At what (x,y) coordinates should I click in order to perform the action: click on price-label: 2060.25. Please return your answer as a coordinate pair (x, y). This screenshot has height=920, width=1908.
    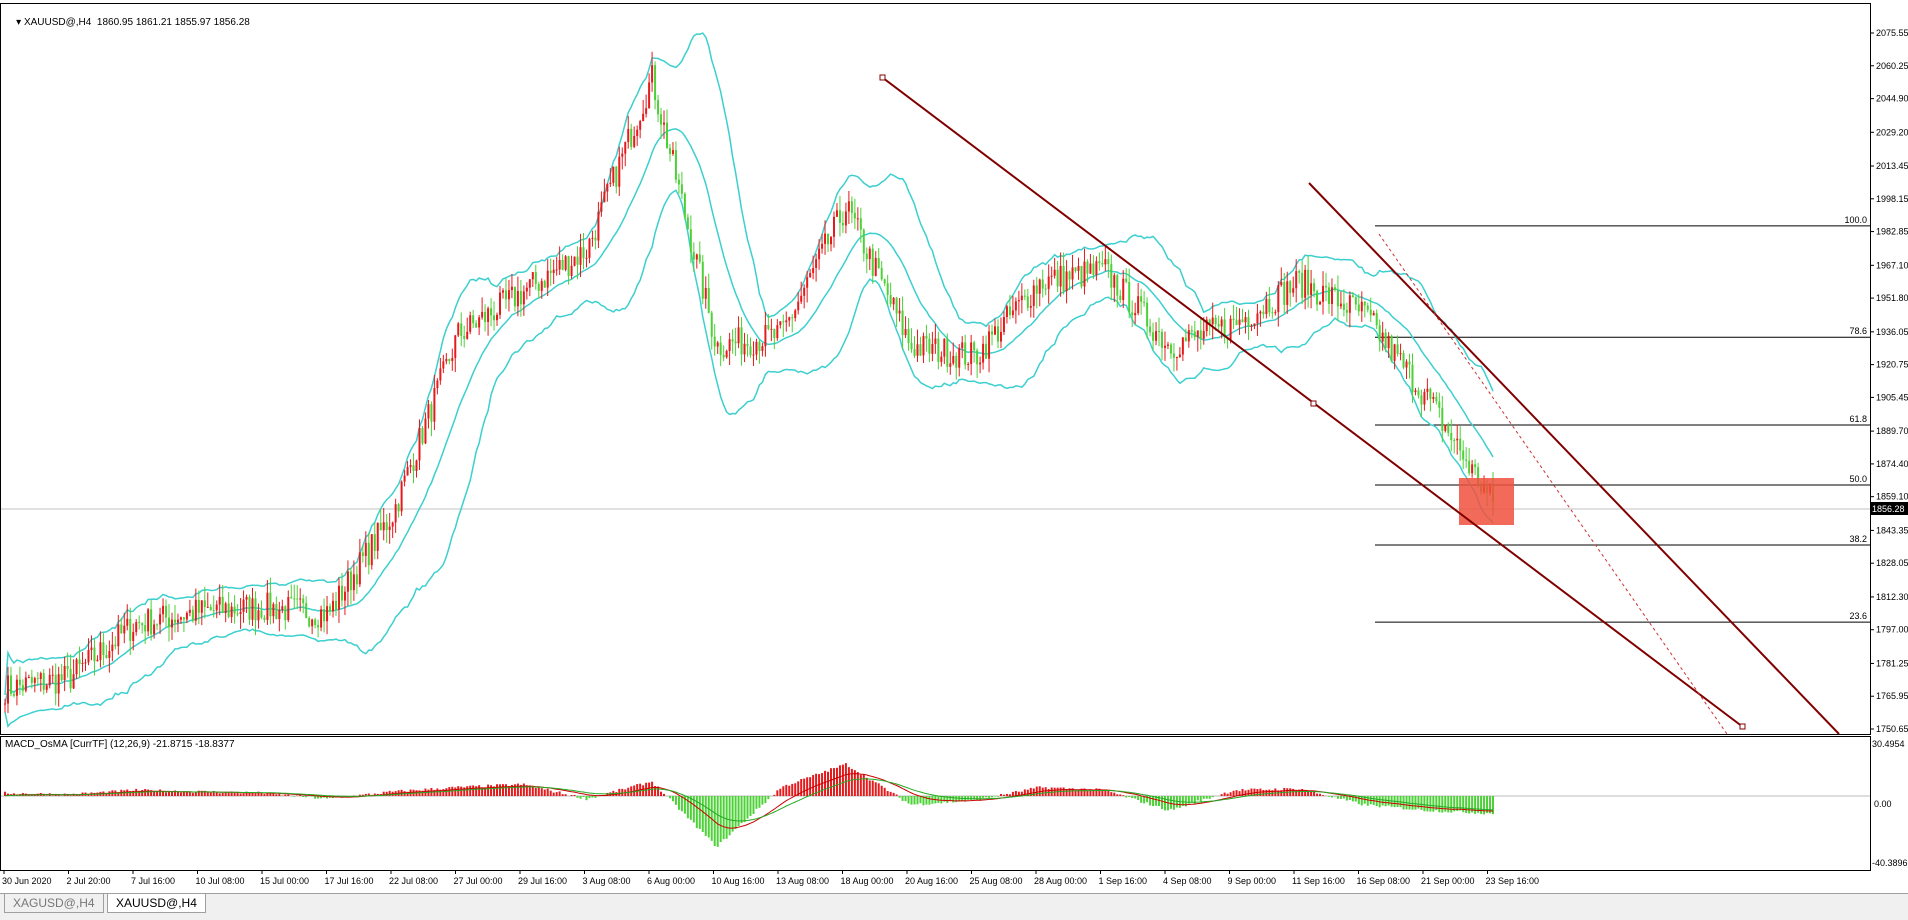
    Looking at the image, I should click on (1892, 66).